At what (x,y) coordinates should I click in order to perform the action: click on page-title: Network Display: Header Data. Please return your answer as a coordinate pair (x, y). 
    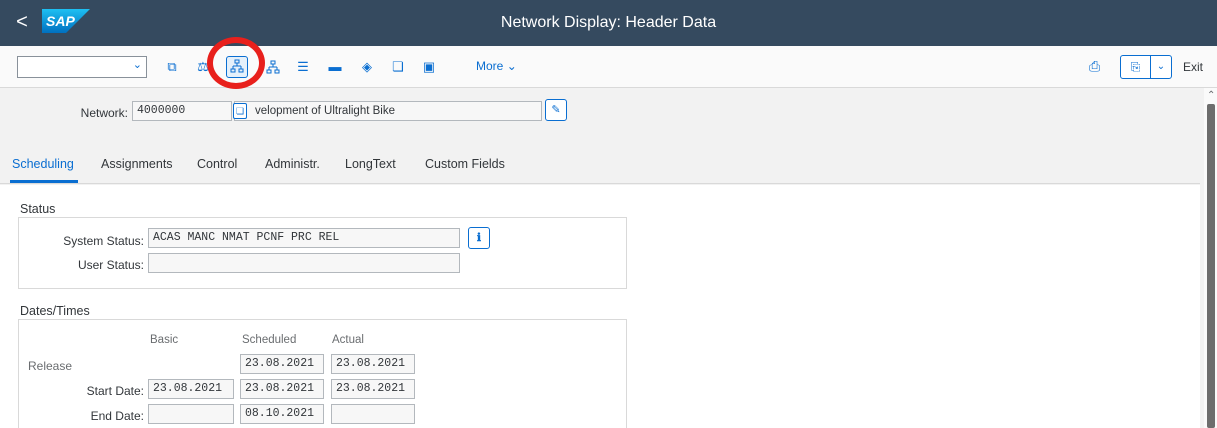
    Looking at the image, I should click on (608, 22).